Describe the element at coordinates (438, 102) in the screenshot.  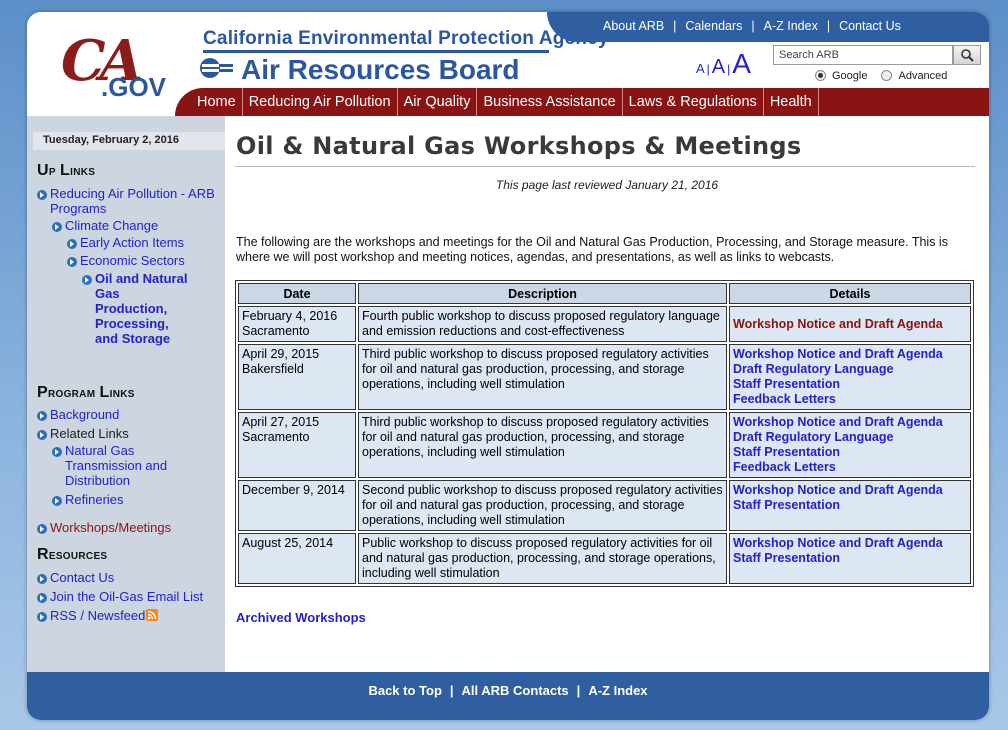
I see `nav-air-quality: Air Quality` at that location.